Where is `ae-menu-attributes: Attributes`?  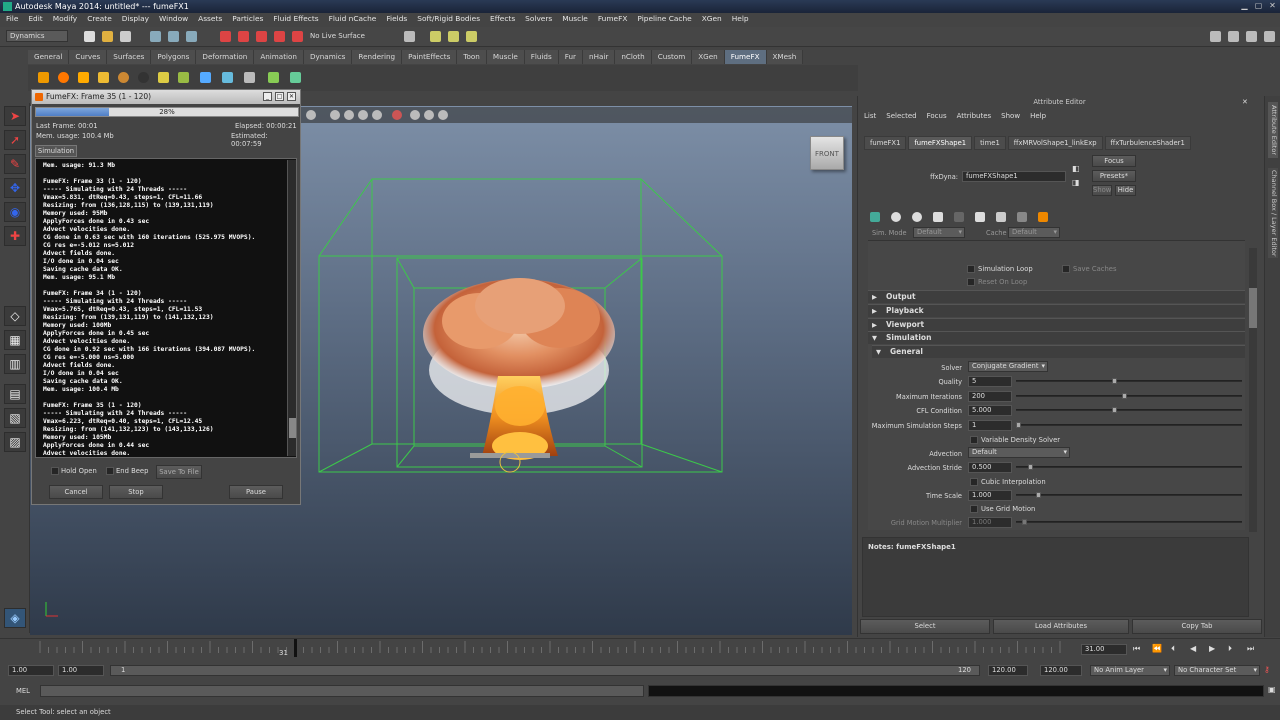 ae-menu-attributes: Attributes is located at coordinates (974, 116).